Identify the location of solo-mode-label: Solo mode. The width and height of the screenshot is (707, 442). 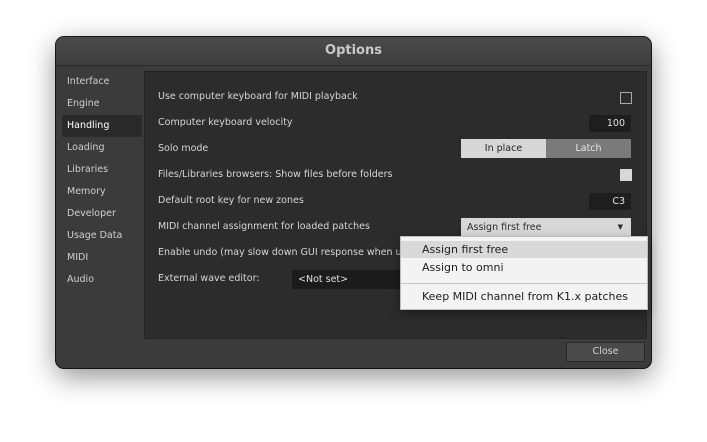
(183, 148).